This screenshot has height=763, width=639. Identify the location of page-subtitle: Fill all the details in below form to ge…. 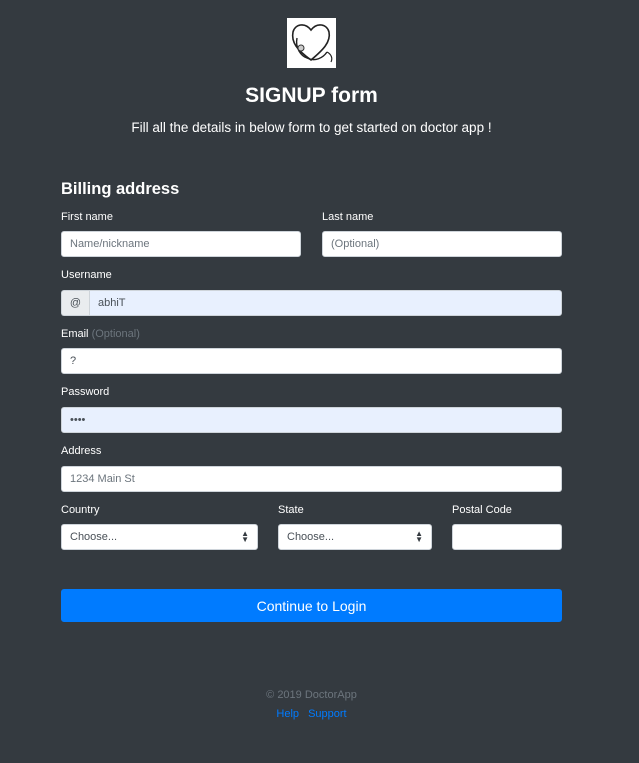
(311, 127).